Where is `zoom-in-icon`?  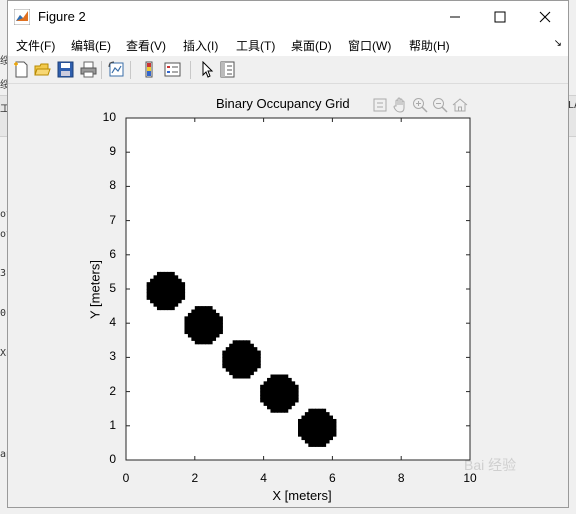 zoom-in-icon is located at coordinates (420, 105).